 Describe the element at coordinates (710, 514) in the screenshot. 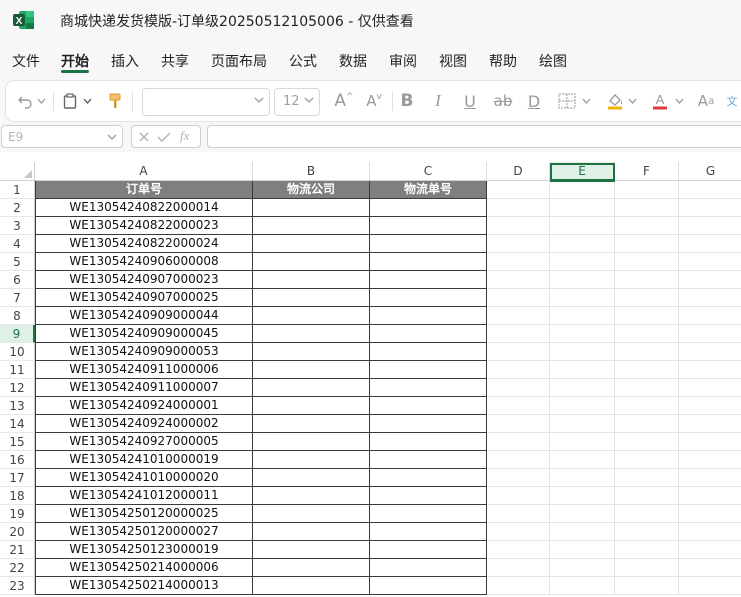

I see `cell-g19` at that location.